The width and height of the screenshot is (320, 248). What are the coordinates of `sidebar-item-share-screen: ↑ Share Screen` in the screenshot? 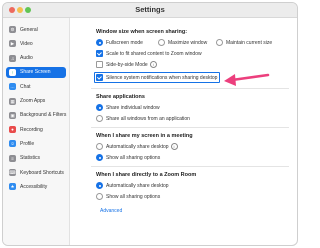 It's located at (36, 72).